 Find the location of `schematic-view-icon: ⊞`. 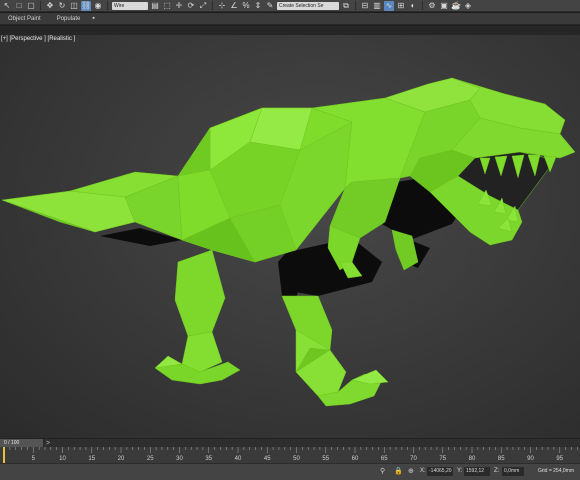

schematic-view-icon: ⊞ is located at coordinates (401, 6).